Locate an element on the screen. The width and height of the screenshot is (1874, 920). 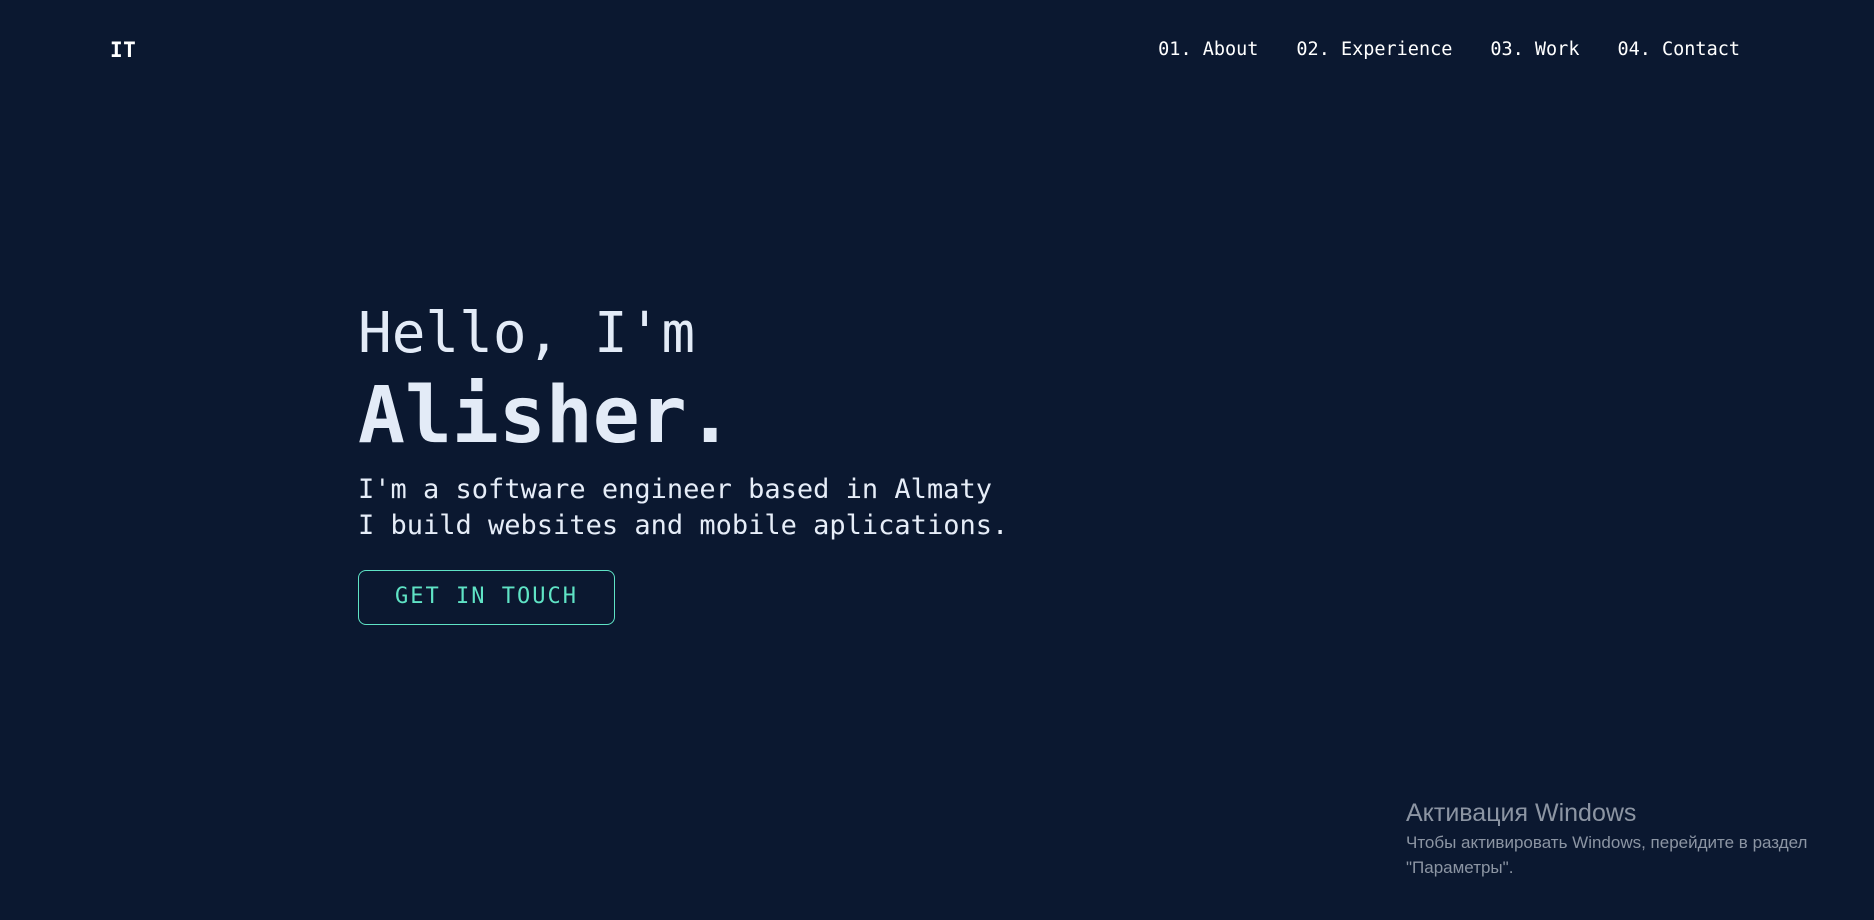
get-in-touch-button: GET IN TOUCH is located at coordinates (486, 597).